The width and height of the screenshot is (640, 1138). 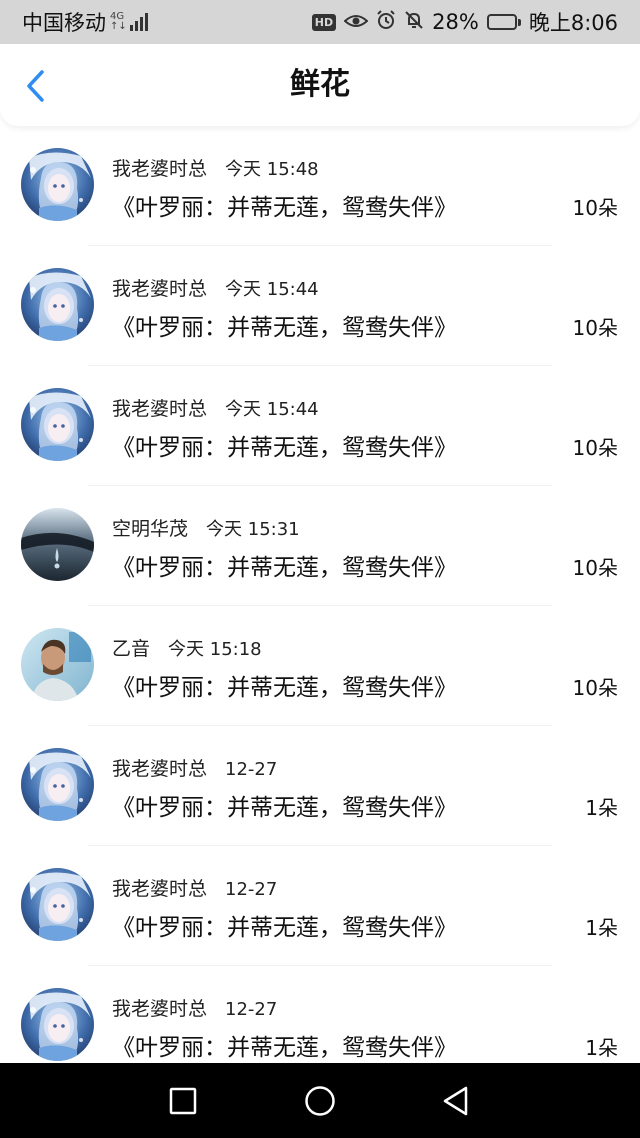 What do you see at coordinates (118, 26) in the screenshot?
I see `network-activity-label: ↑↓` at bounding box center [118, 26].